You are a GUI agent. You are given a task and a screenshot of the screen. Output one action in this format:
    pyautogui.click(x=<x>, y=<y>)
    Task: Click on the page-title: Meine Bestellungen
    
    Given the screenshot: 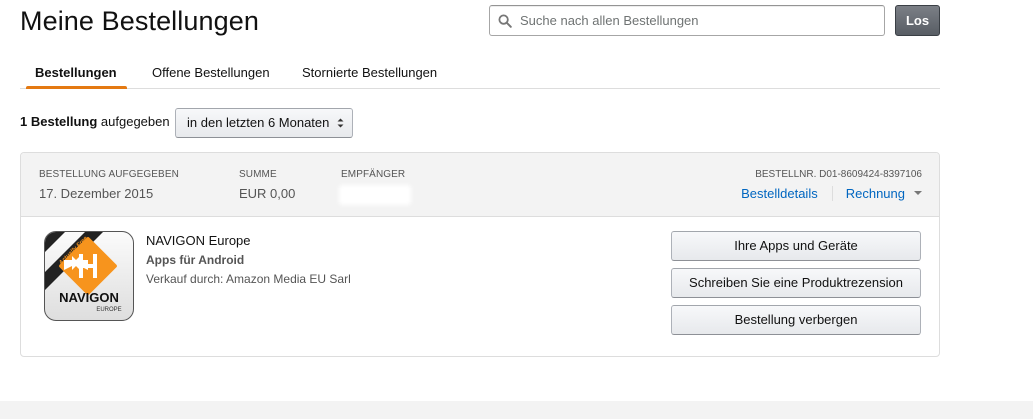 What is the action you would take?
    pyautogui.click(x=139, y=21)
    